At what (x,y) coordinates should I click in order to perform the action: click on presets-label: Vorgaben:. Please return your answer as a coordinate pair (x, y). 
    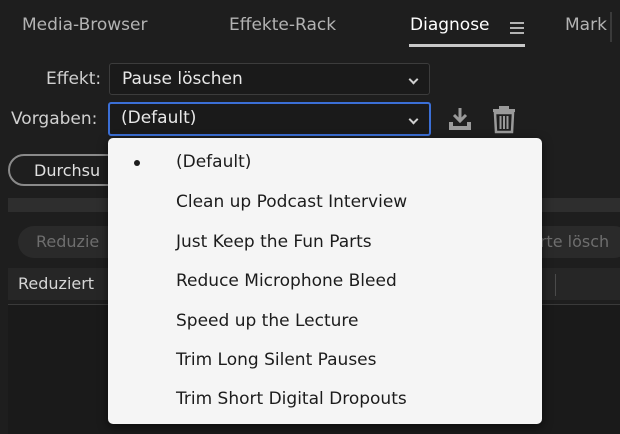
    Looking at the image, I should click on (54, 119).